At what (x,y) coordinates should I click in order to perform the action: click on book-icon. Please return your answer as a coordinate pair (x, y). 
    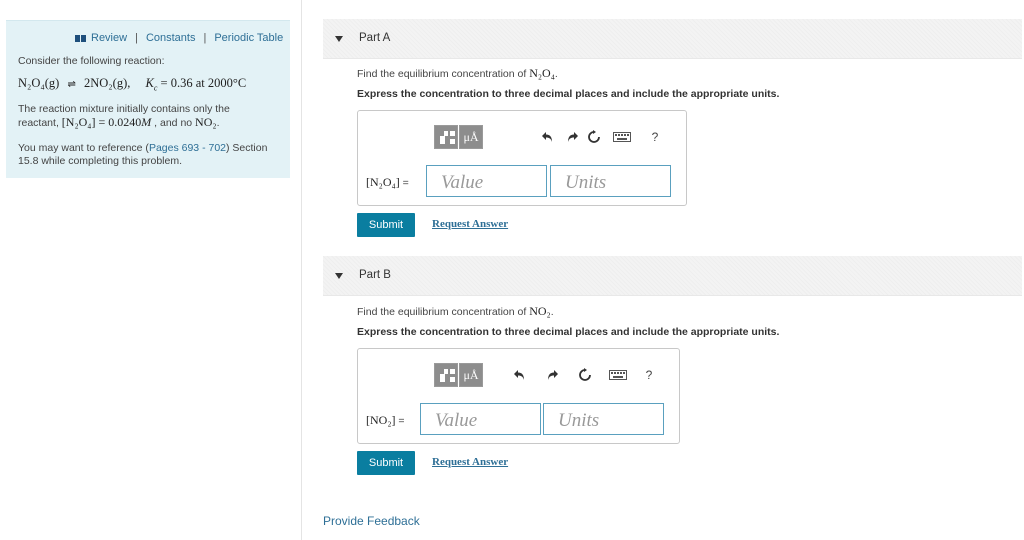
    Looking at the image, I should click on (80, 38).